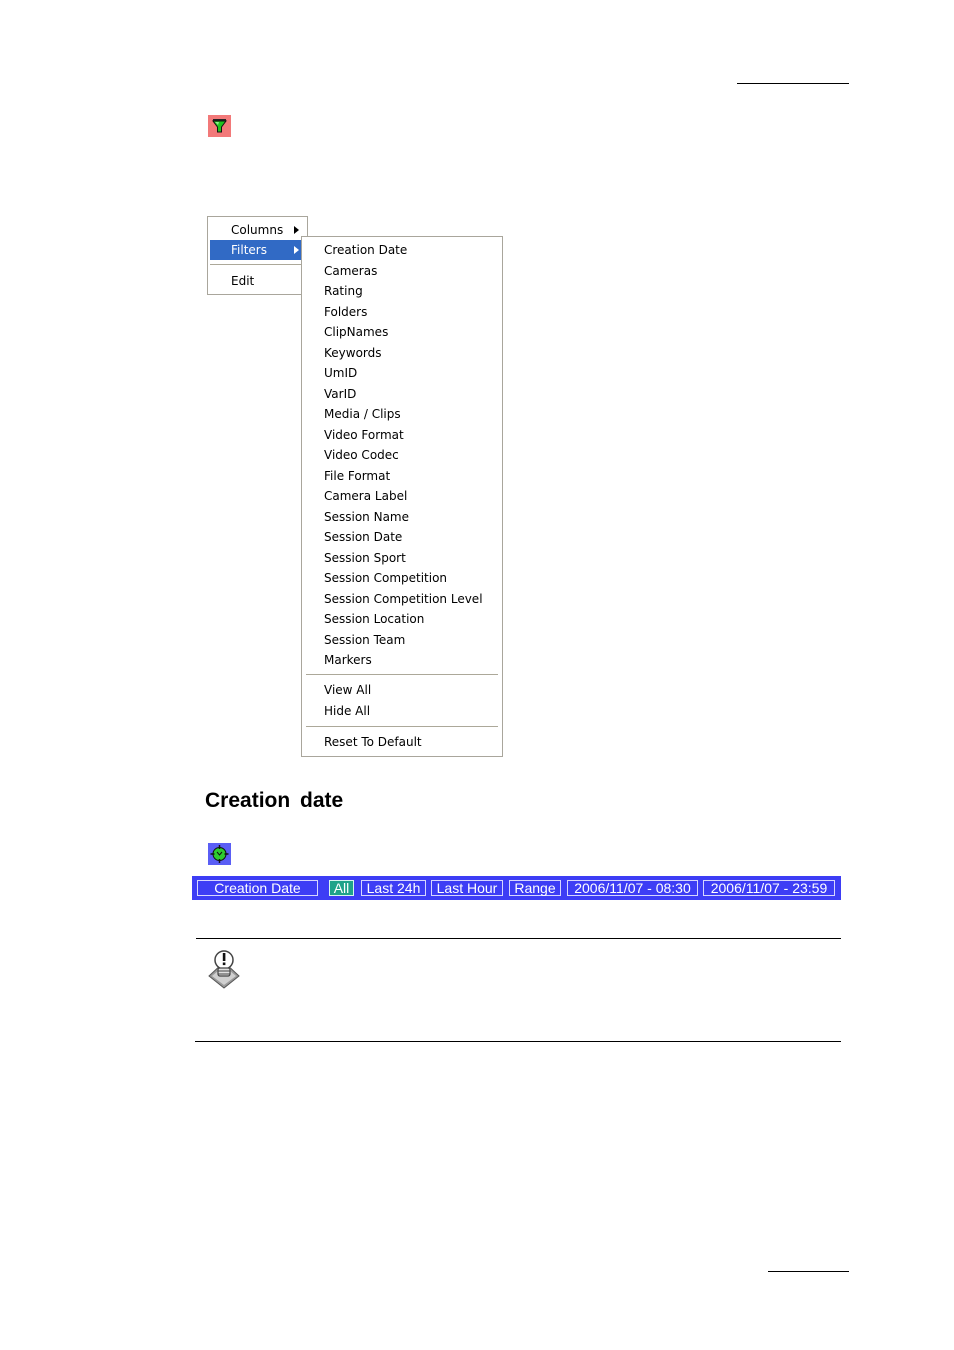 Image resolution: width=954 pixels, height=1350 pixels. I want to click on menu-item-session-date: Session Date, so click(402, 537).